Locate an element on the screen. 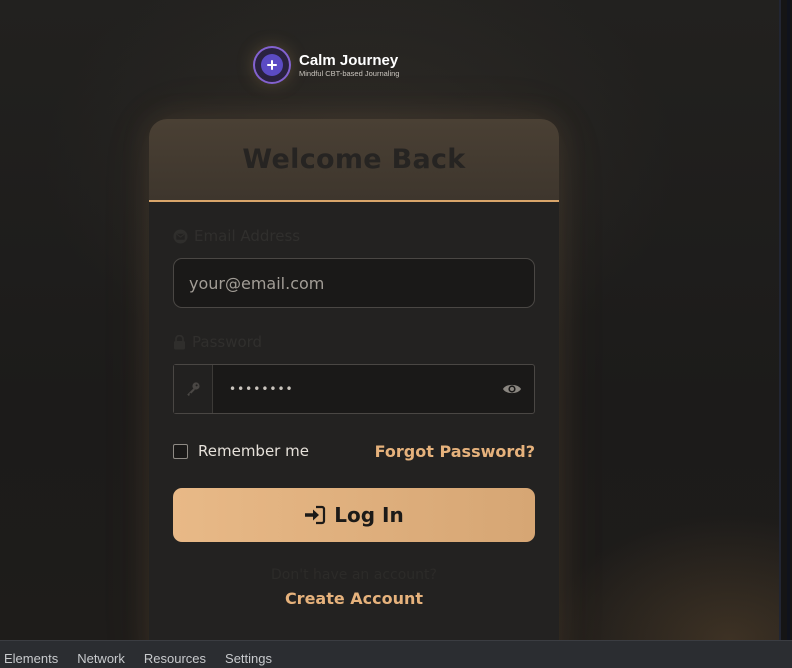 This screenshot has height=668, width=792. card-header: Welcome Back is located at coordinates (354, 160).